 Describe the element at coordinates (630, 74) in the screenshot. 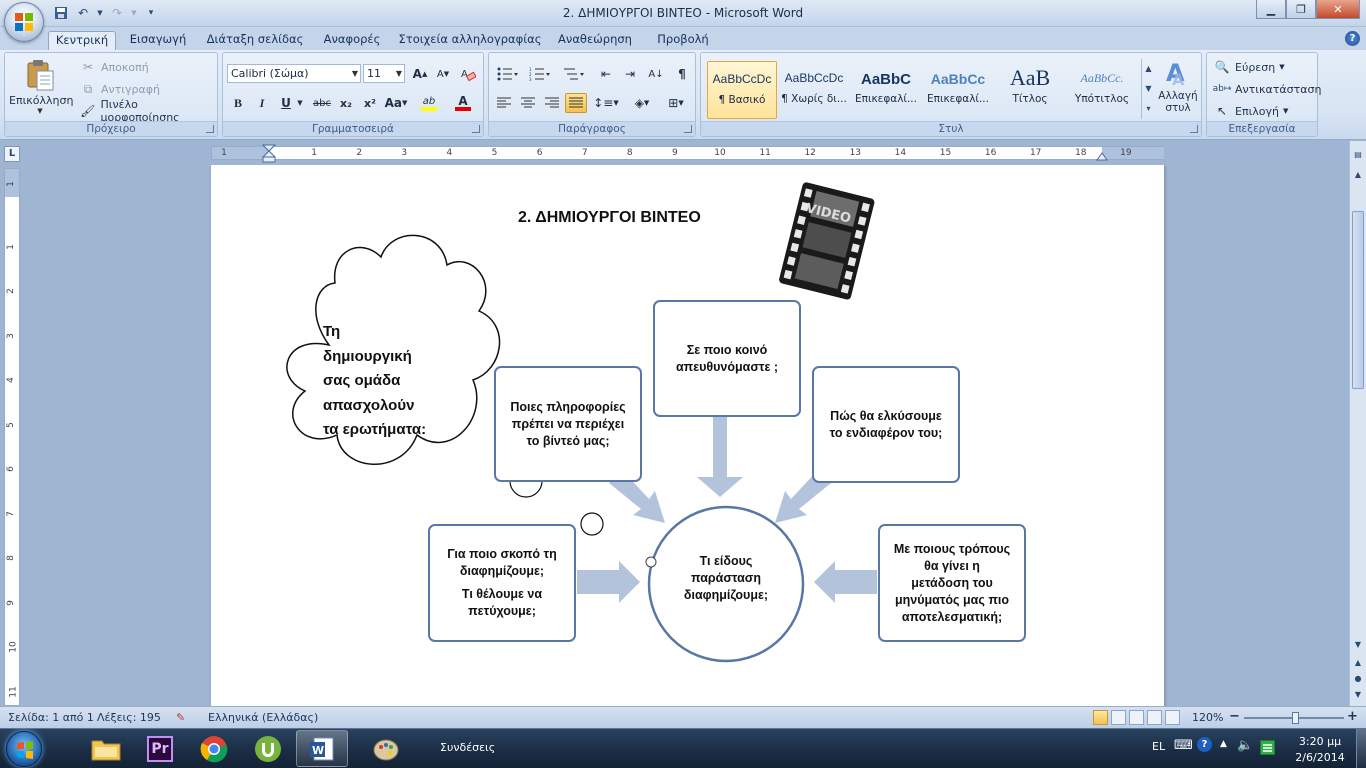

I see `increase-indent-icon: ⇥` at that location.